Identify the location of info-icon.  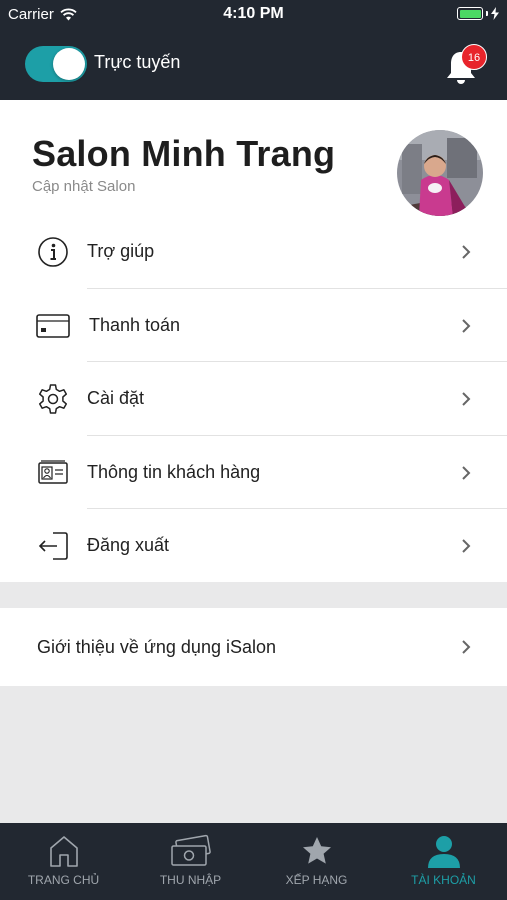
(53, 252).